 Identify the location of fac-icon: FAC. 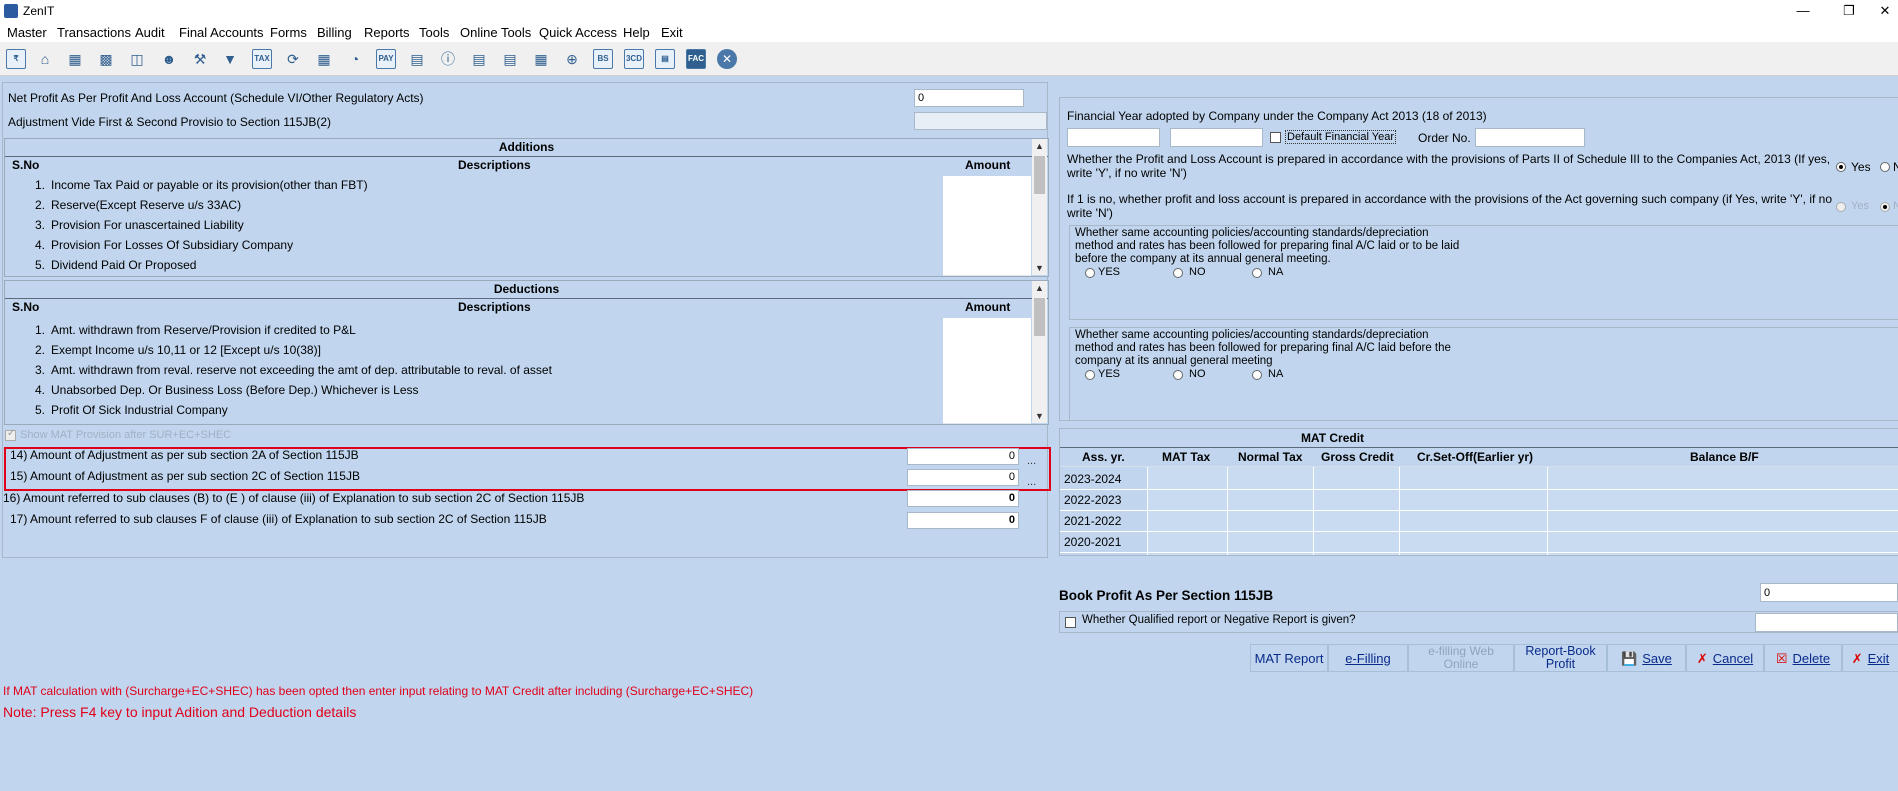
(696, 59).